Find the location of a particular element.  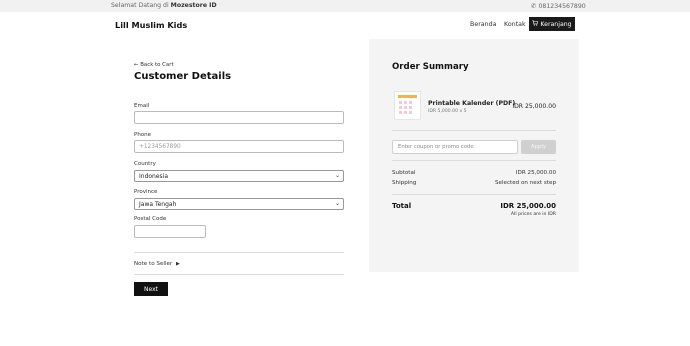

province-select: Jawa Tengah ⌄ is located at coordinates (239, 204).